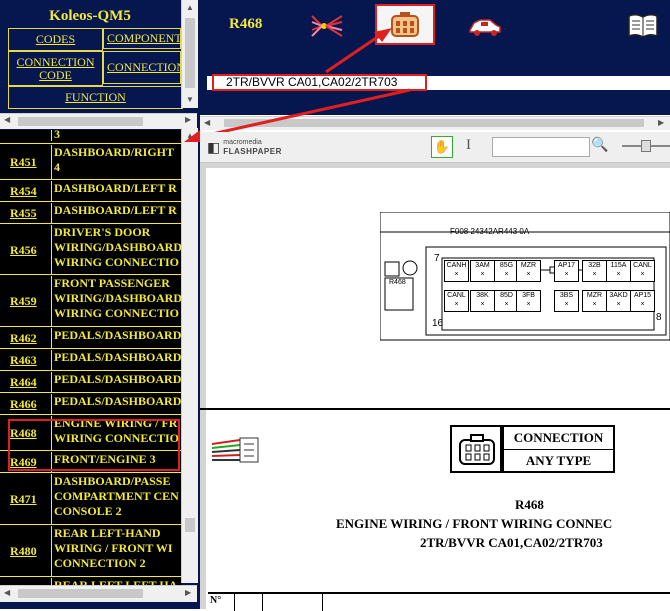 This screenshot has width=670, height=611. What do you see at coordinates (506, 265) in the screenshot?
I see `pin-label: 85G` at bounding box center [506, 265].